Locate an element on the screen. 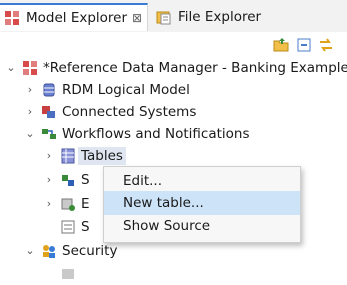 Image resolution: width=347 pixels, height=285 pixels. workflow-icon is located at coordinates (49, 134).